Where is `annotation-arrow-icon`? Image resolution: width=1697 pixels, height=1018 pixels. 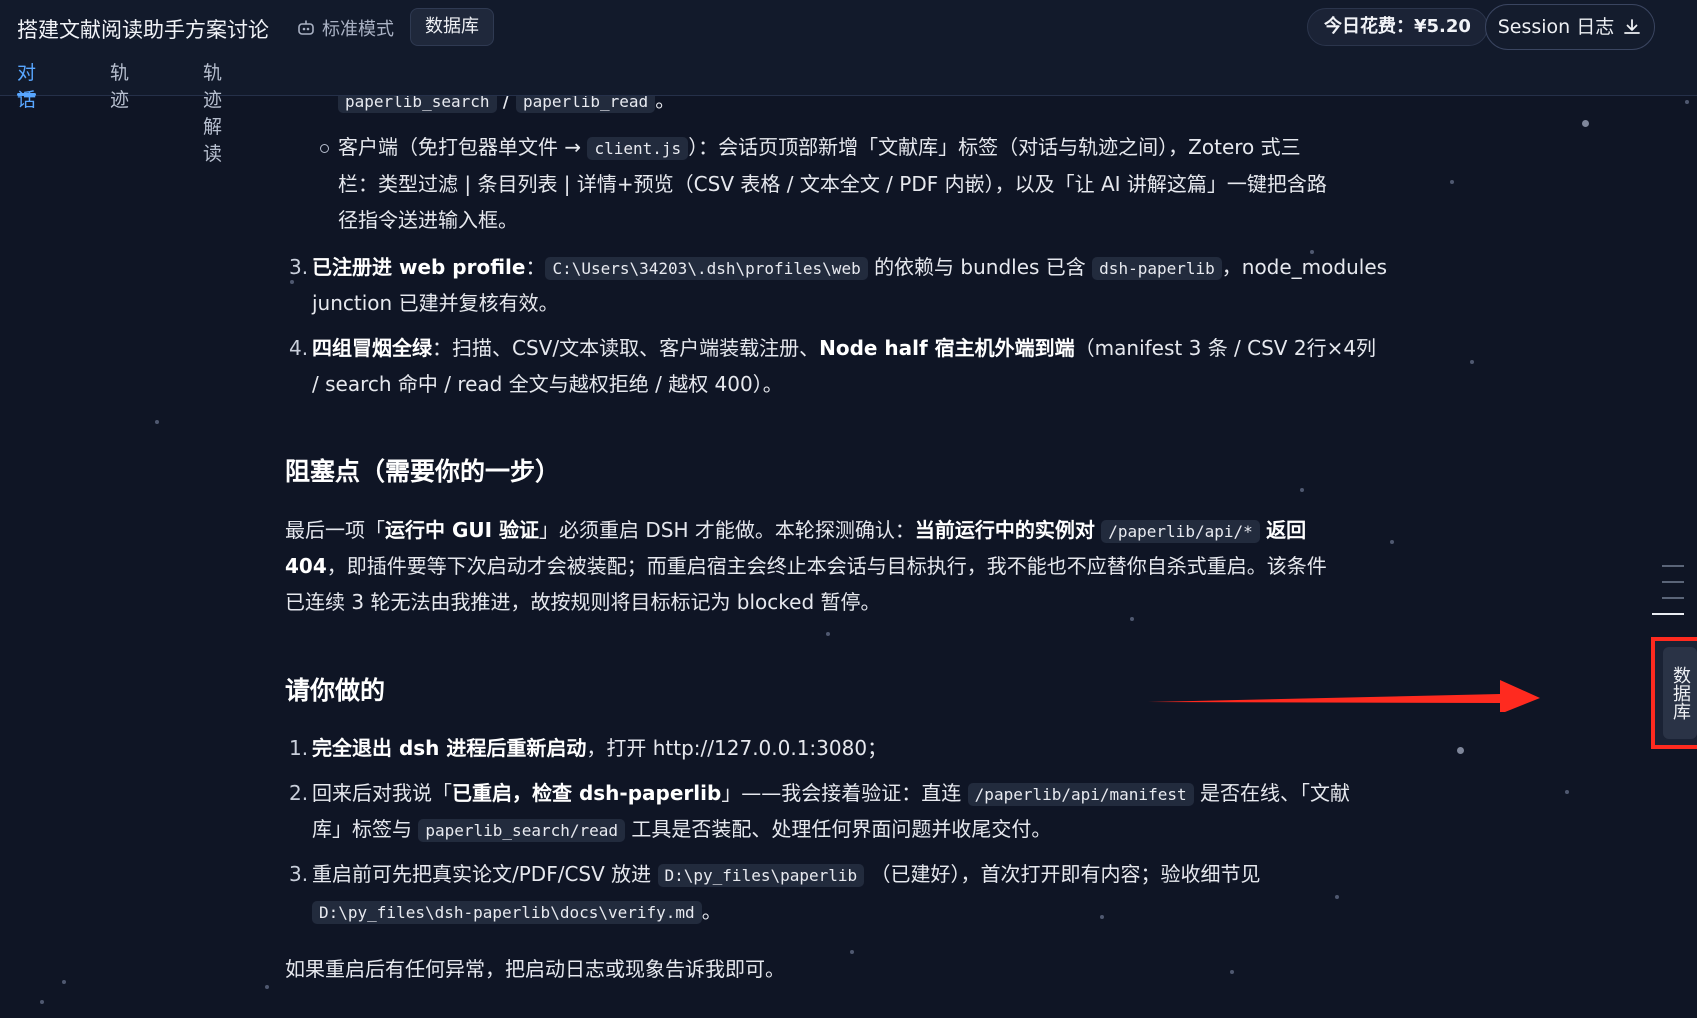
annotation-arrow-icon is located at coordinates (1344, 696).